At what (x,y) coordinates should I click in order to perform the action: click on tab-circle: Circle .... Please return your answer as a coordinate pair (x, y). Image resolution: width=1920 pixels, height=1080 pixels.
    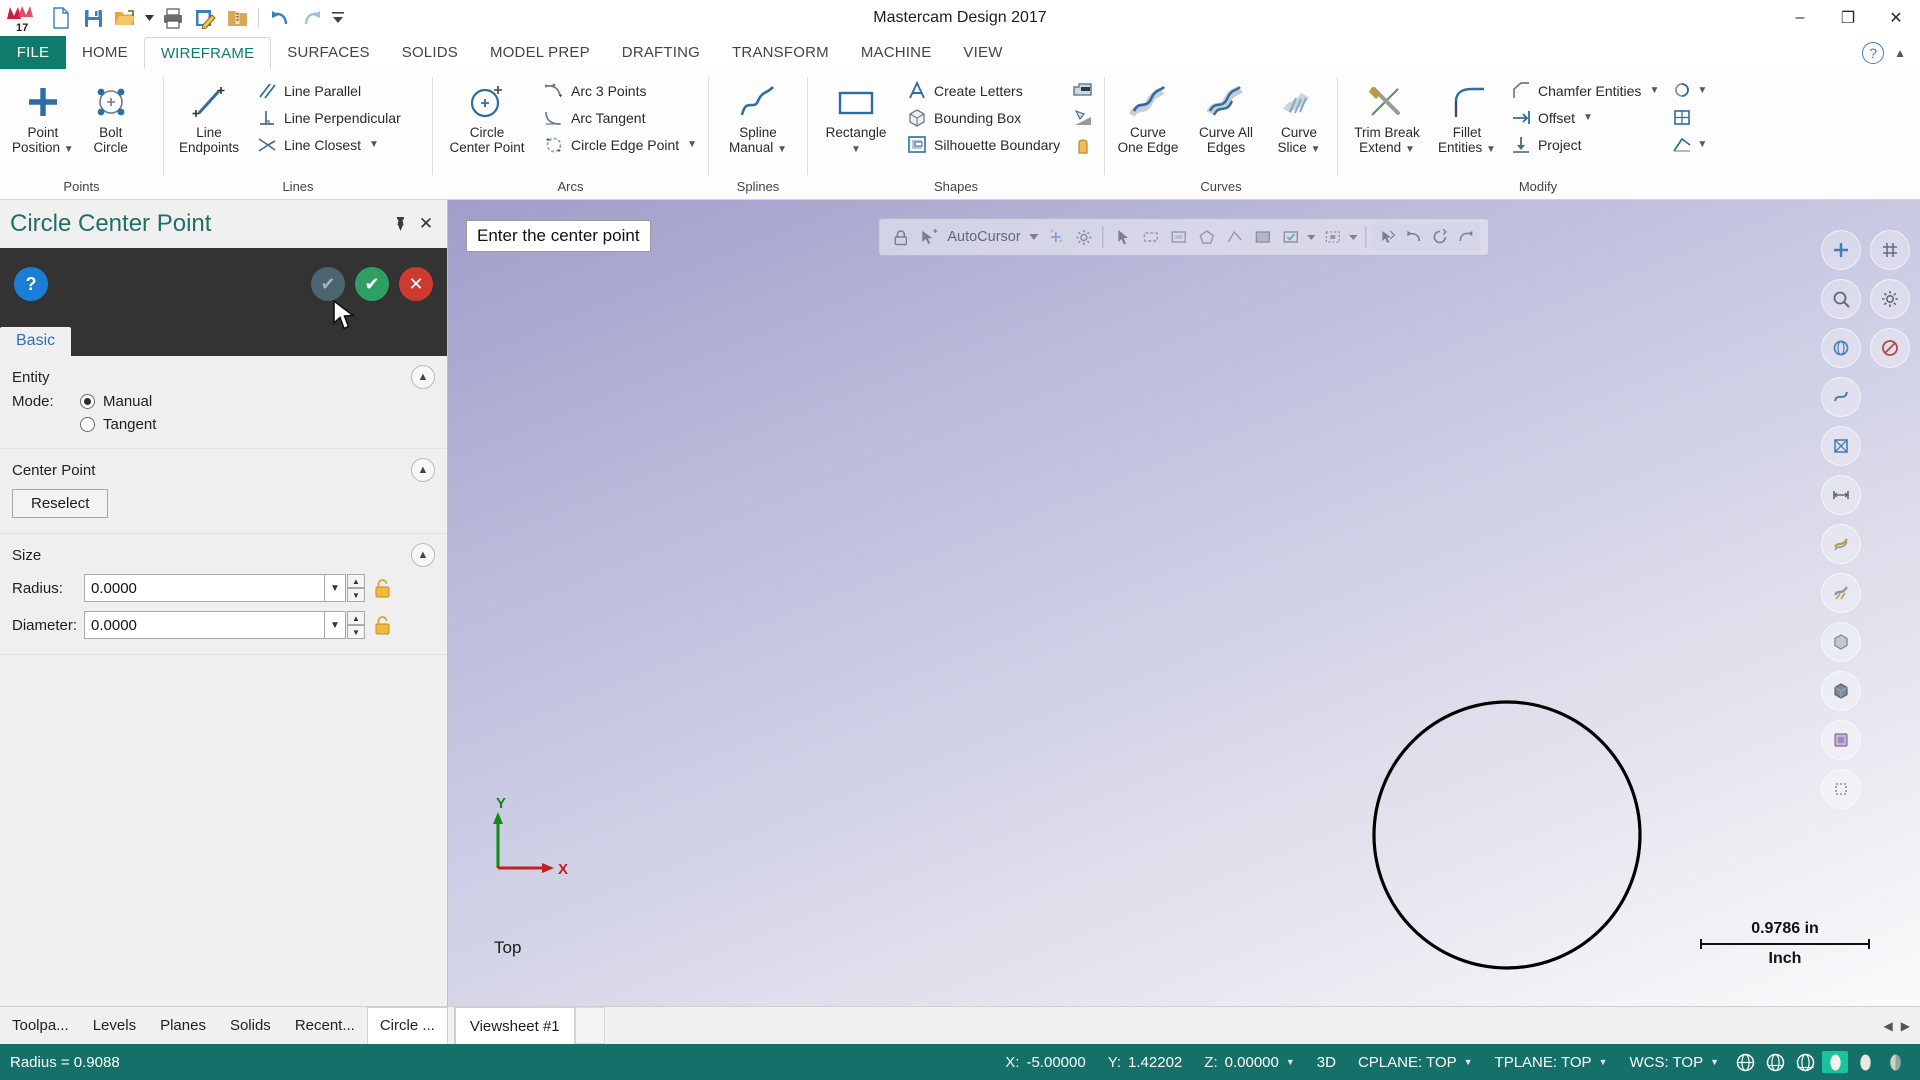
    Looking at the image, I should click on (407, 1025).